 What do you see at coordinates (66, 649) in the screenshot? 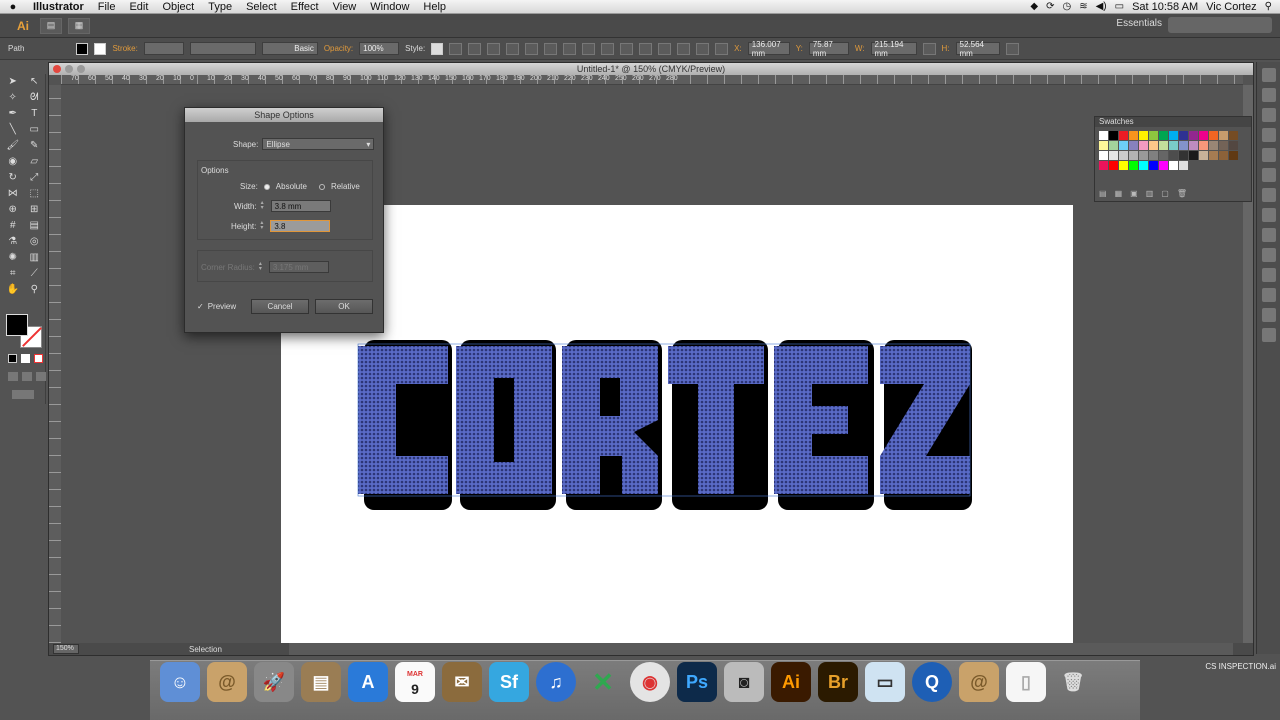
I see `zoom-level-field: 150%` at bounding box center [66, 649].